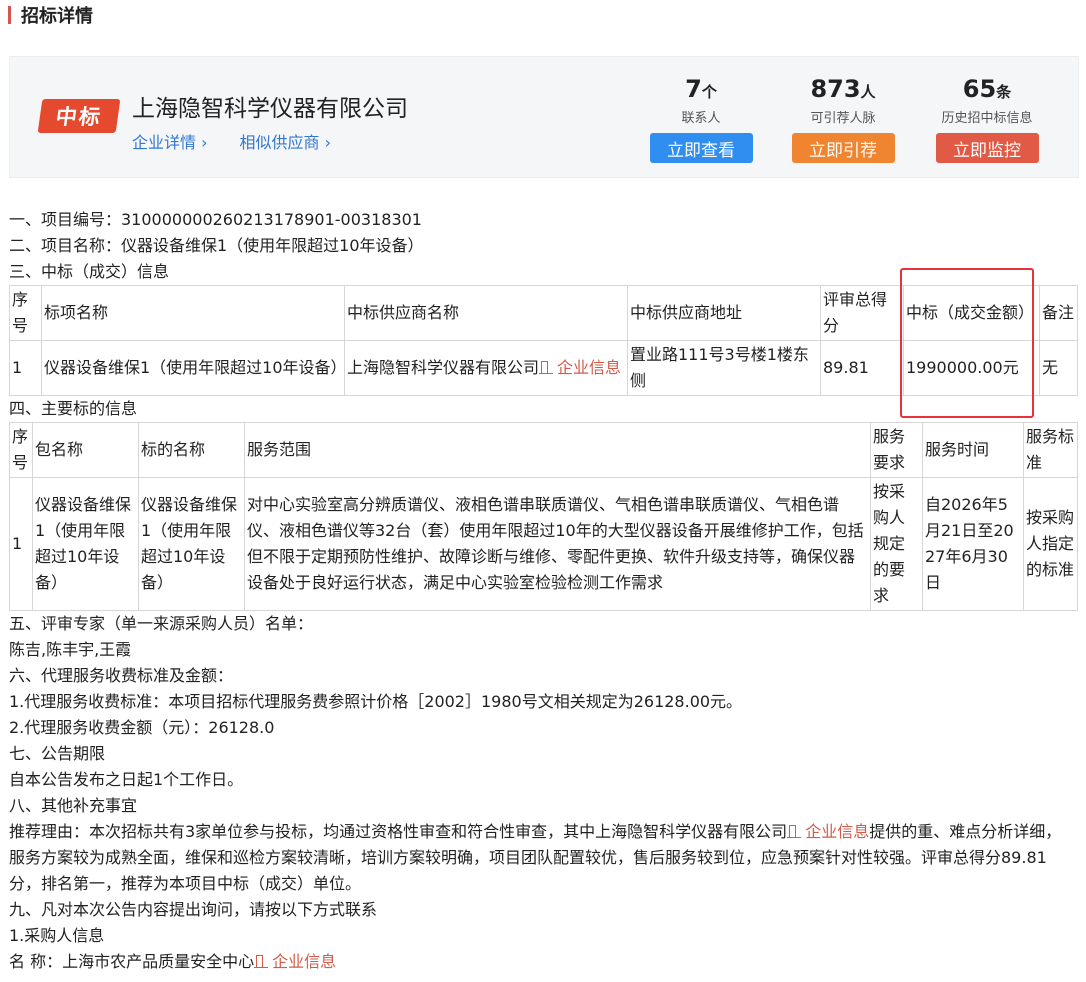  What do you see at coordinates (868, 92) in the screenshot?
I see `stat-network-unit: 人` at bounding box center [868, 92].